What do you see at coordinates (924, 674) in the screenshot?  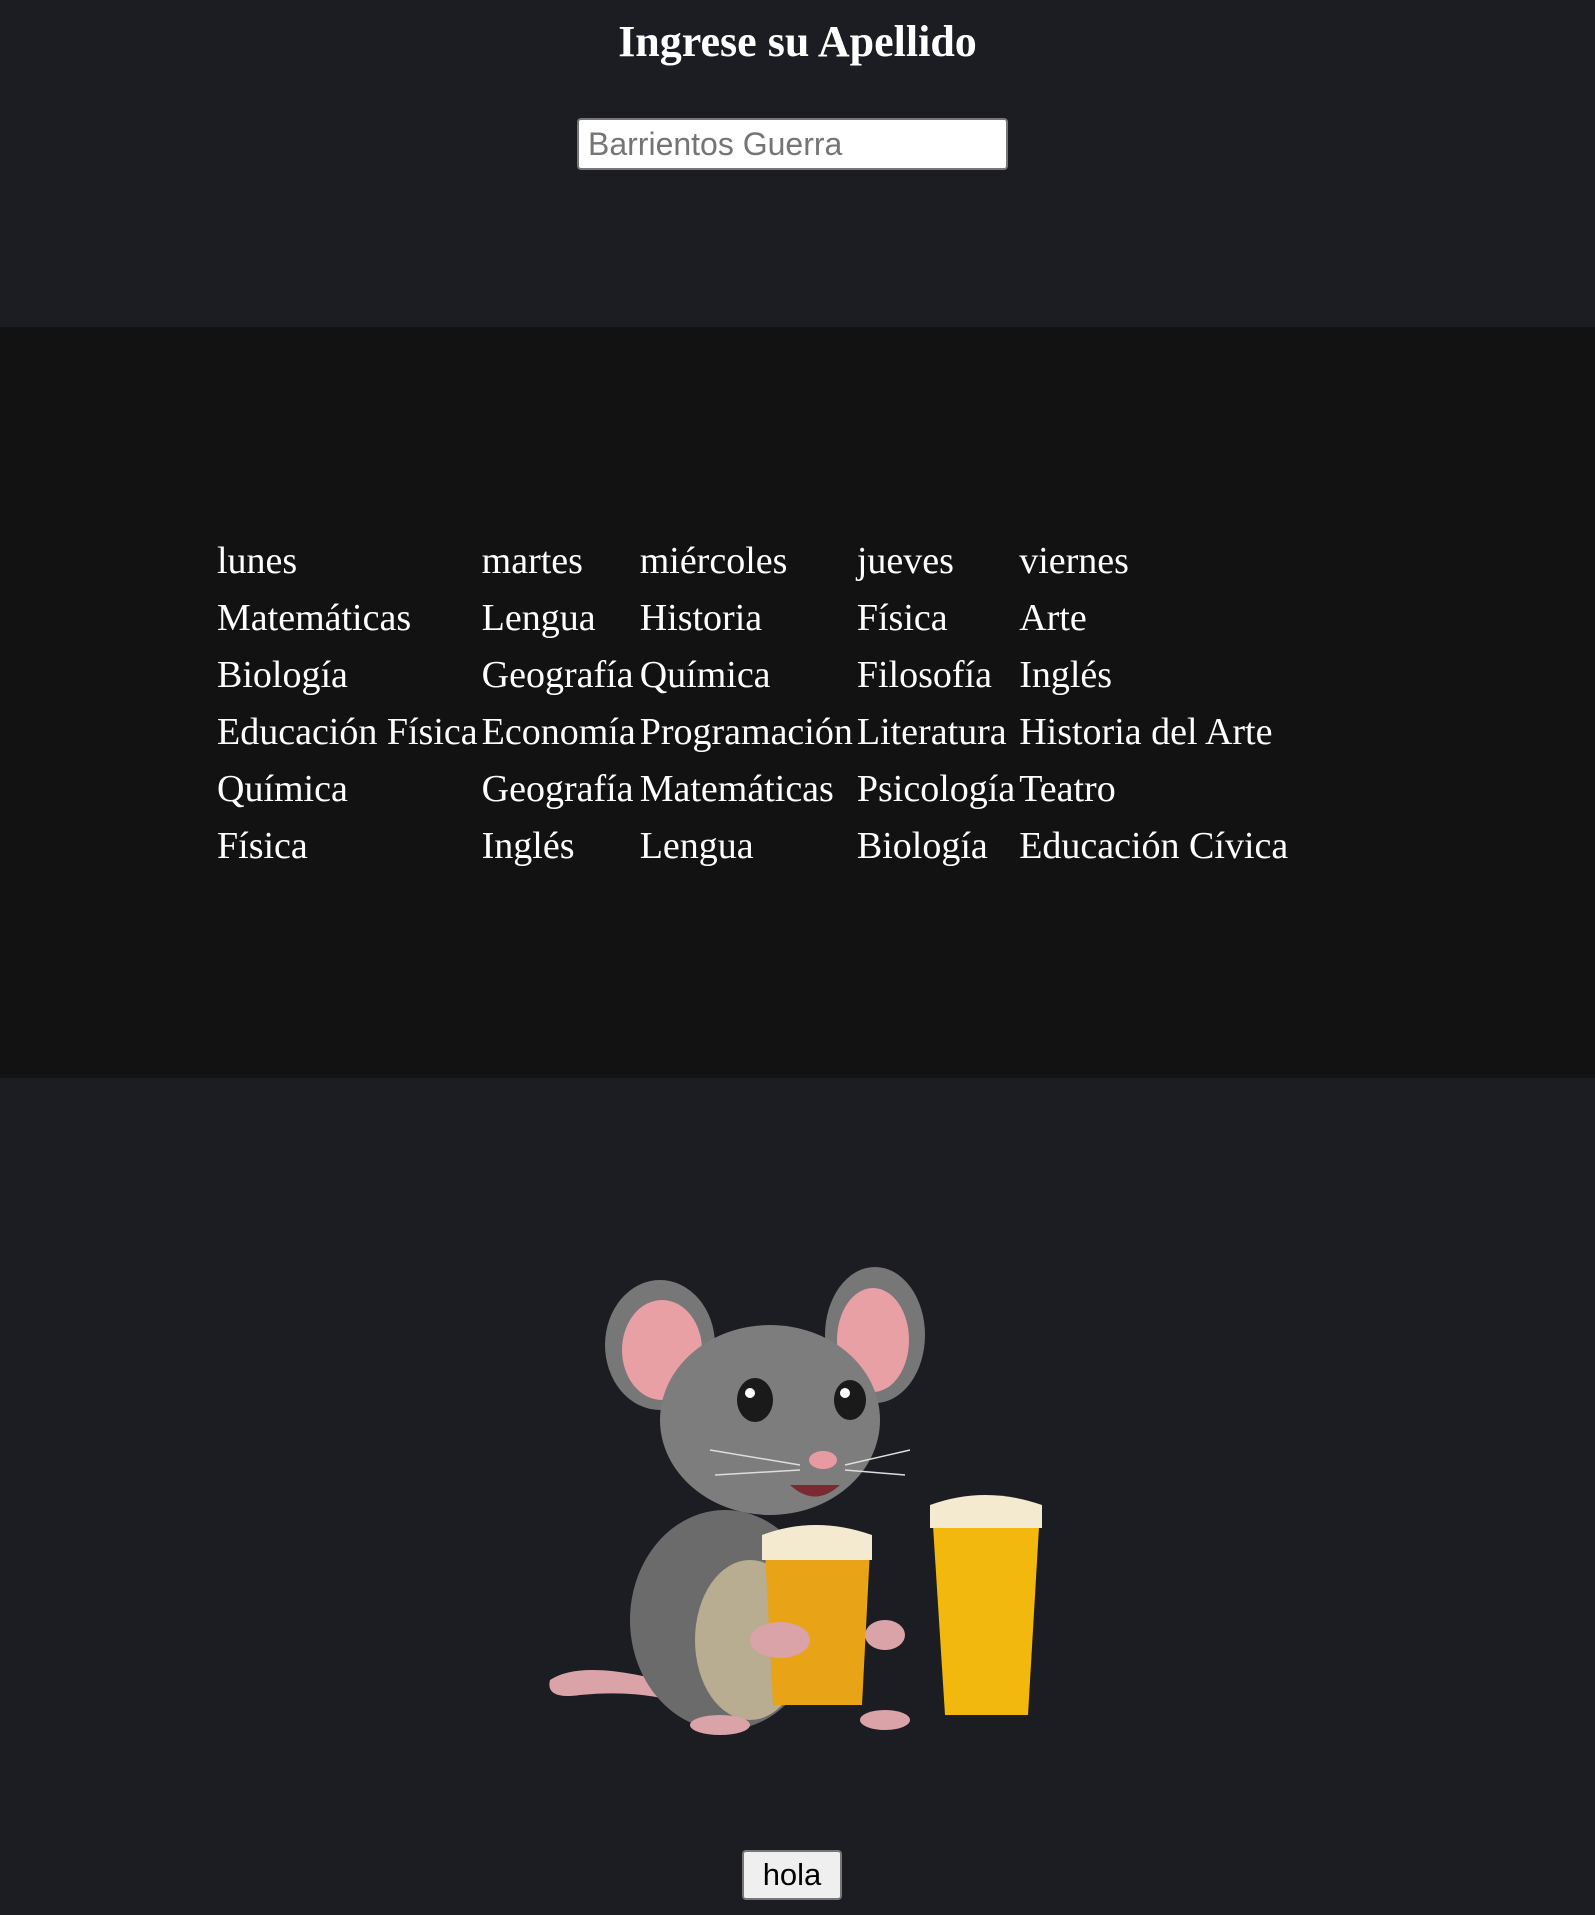 I see `table-cell: Filosofía` at bounding box center [924, 674].